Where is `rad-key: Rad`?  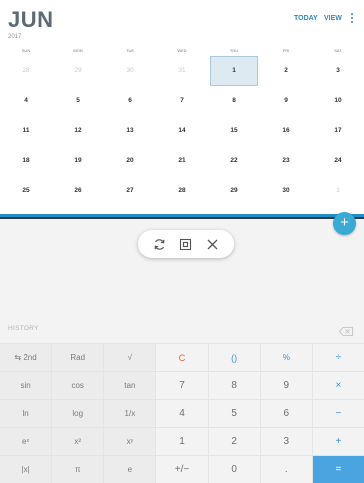 rad-key: Rad is located at coordinates (78, 357).